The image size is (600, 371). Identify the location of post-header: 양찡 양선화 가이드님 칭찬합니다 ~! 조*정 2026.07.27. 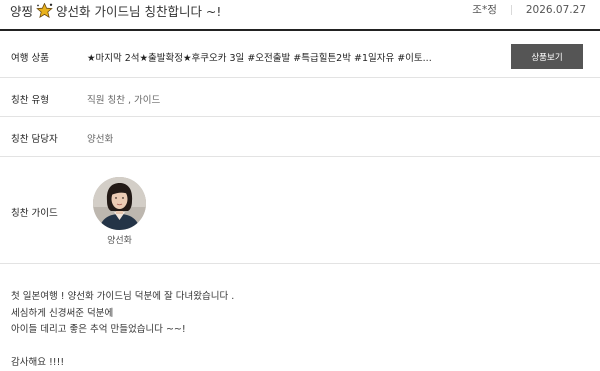
(300, 9).